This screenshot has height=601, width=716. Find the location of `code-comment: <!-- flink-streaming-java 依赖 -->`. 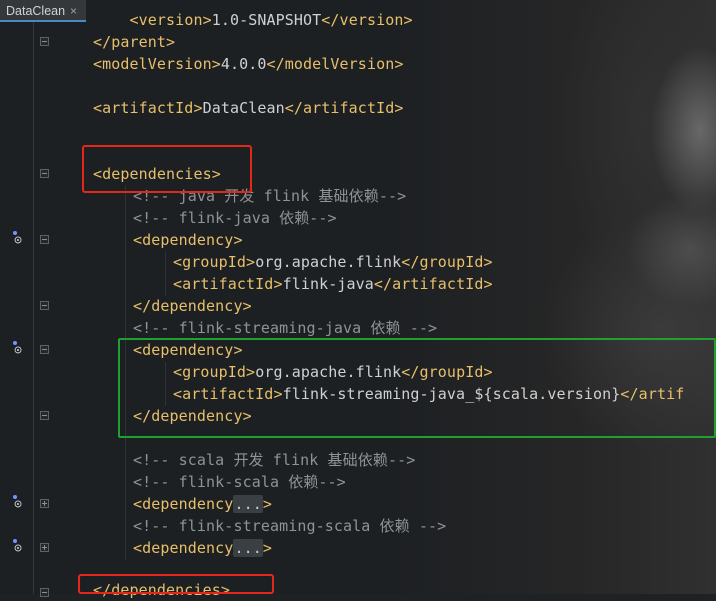

code-comment: <!-- flink-streaming-java 依赖 --> is located at coordinates (285, 328).